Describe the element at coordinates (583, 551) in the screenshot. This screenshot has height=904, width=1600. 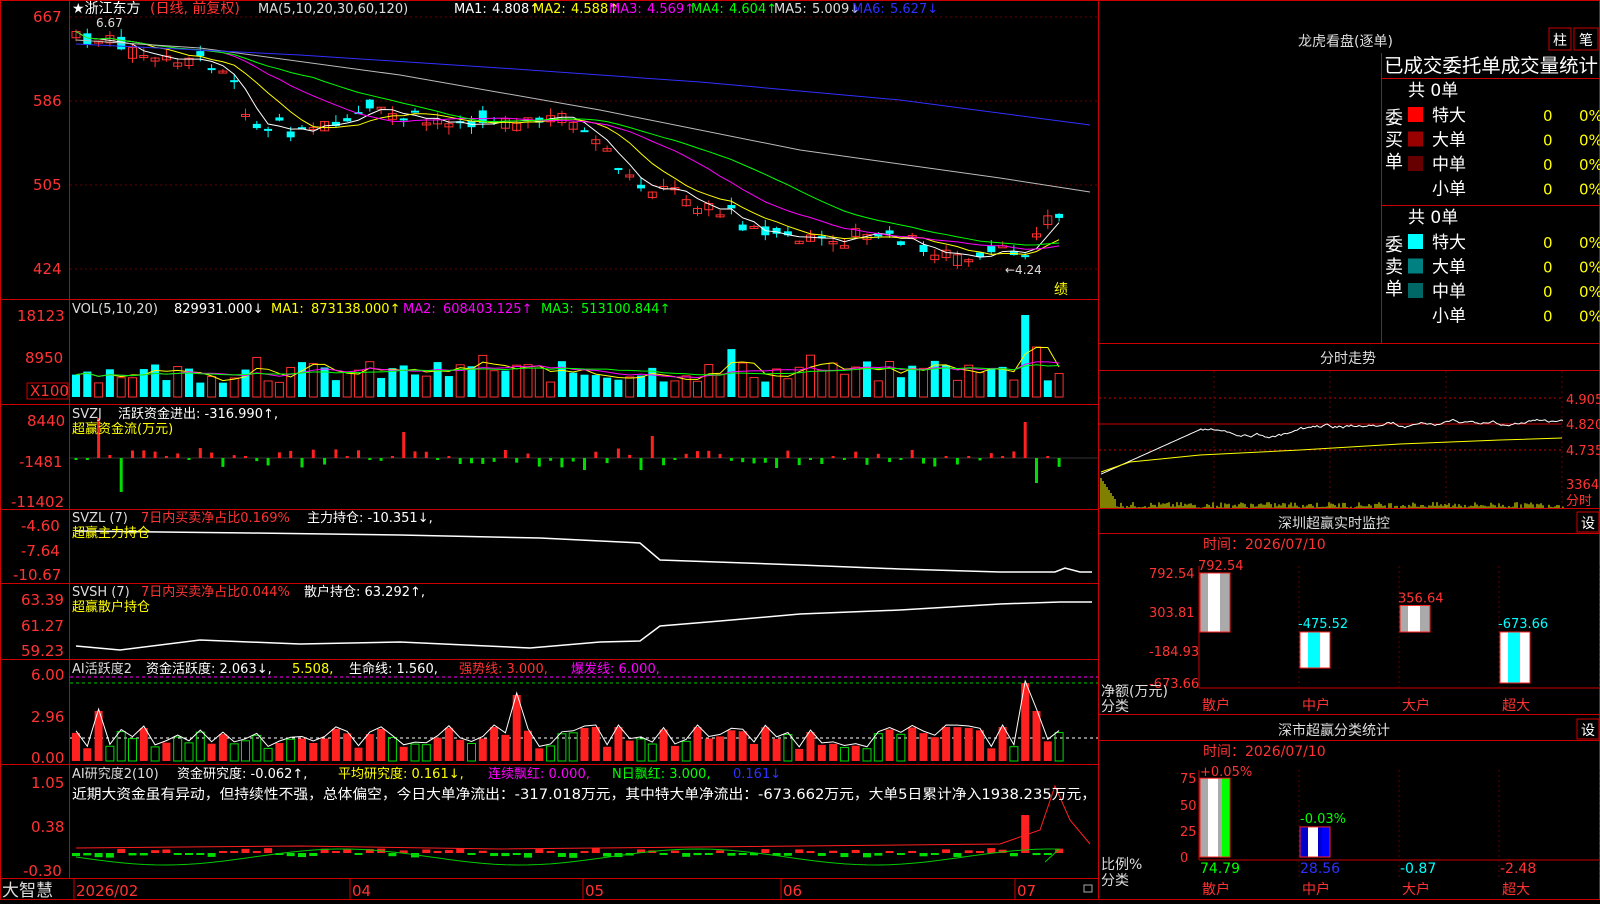
I see `svzl-layer` at that location.